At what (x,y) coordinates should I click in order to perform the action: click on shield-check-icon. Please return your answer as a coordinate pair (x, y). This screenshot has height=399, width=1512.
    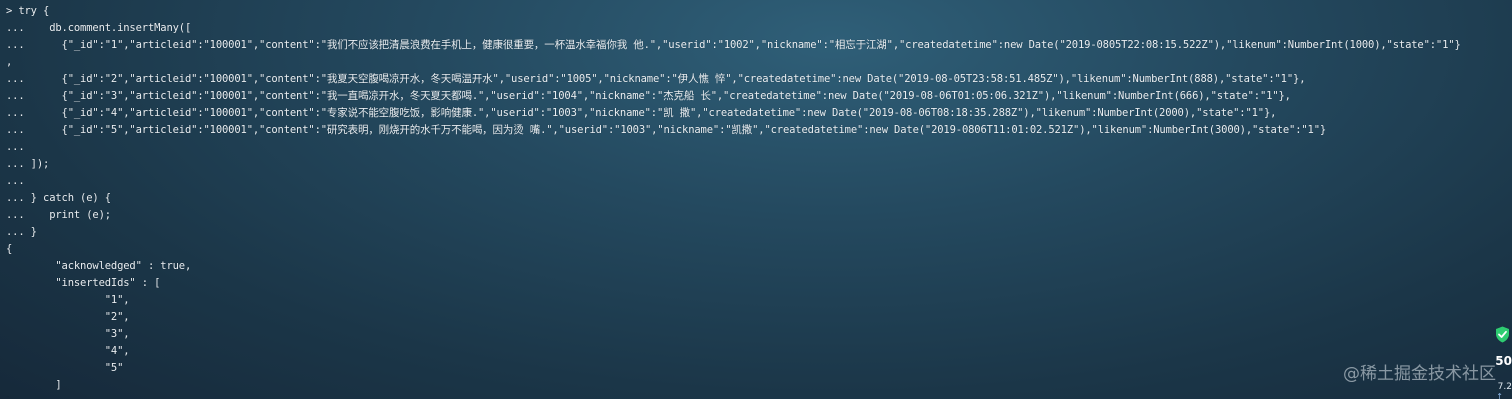
    Looking at the image, I should click on (1502, 334).